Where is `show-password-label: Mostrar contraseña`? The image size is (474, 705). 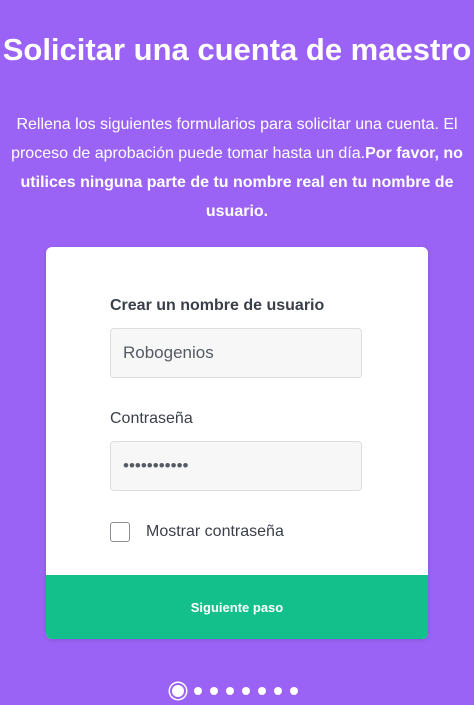 show-password-label: Mostrar contraseña is located at coordinates (215, 532).